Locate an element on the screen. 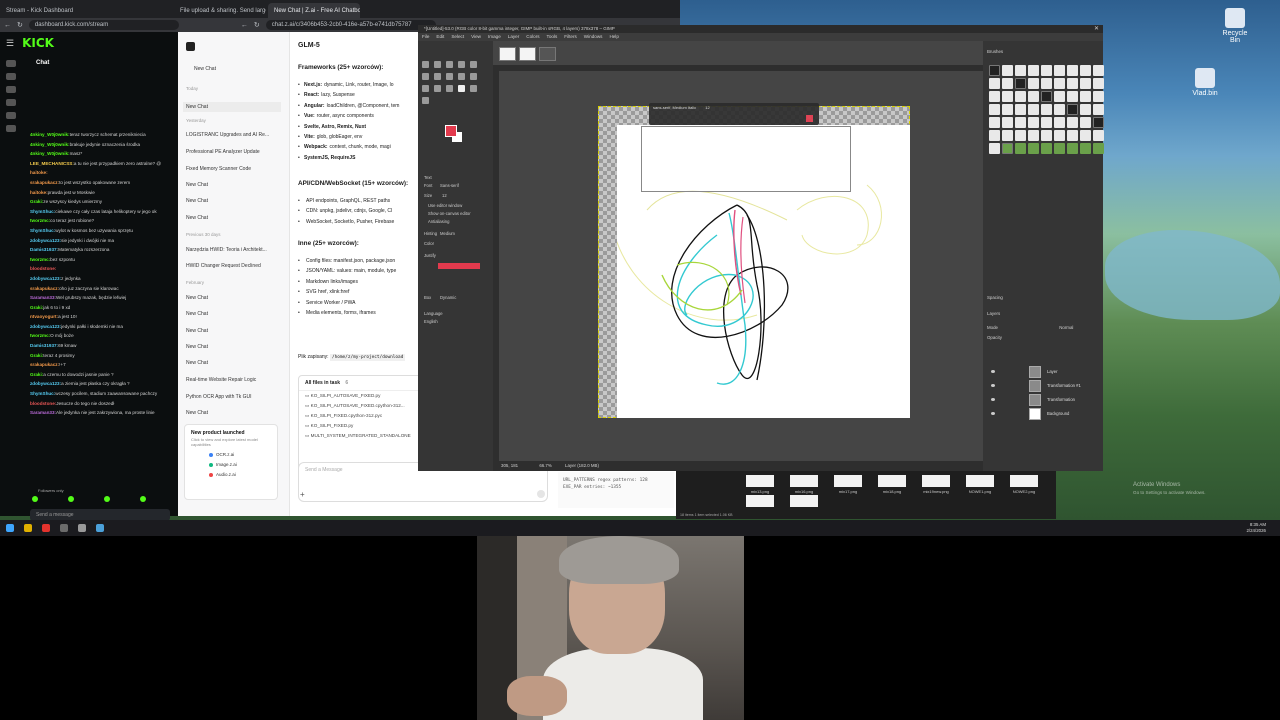 The width and height of the screenshot is (1280, 720). close-icon: ✕ is located at coordinates (1096, 29).